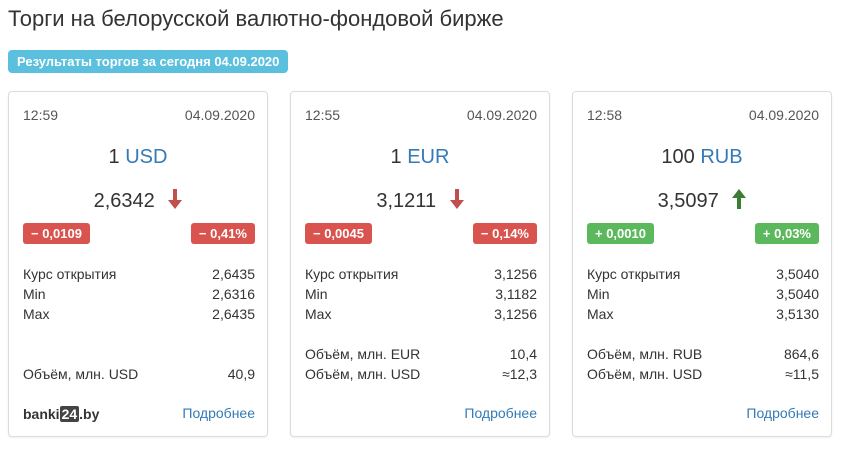 The width and height of the screenshot is (855, 449). I want to click on min-value: 2,6316, so click(233, 294).